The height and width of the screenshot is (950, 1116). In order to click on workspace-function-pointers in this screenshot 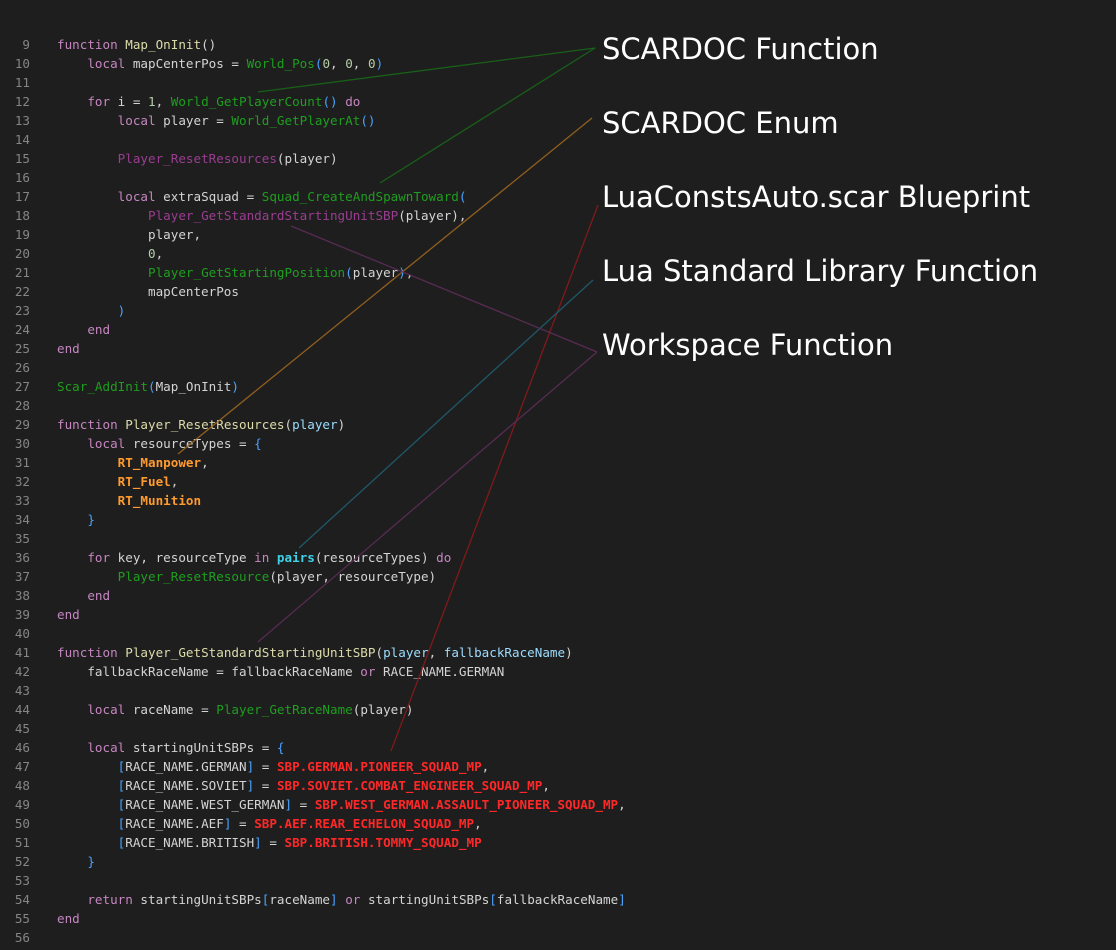, I will do `click(427, 434)`.